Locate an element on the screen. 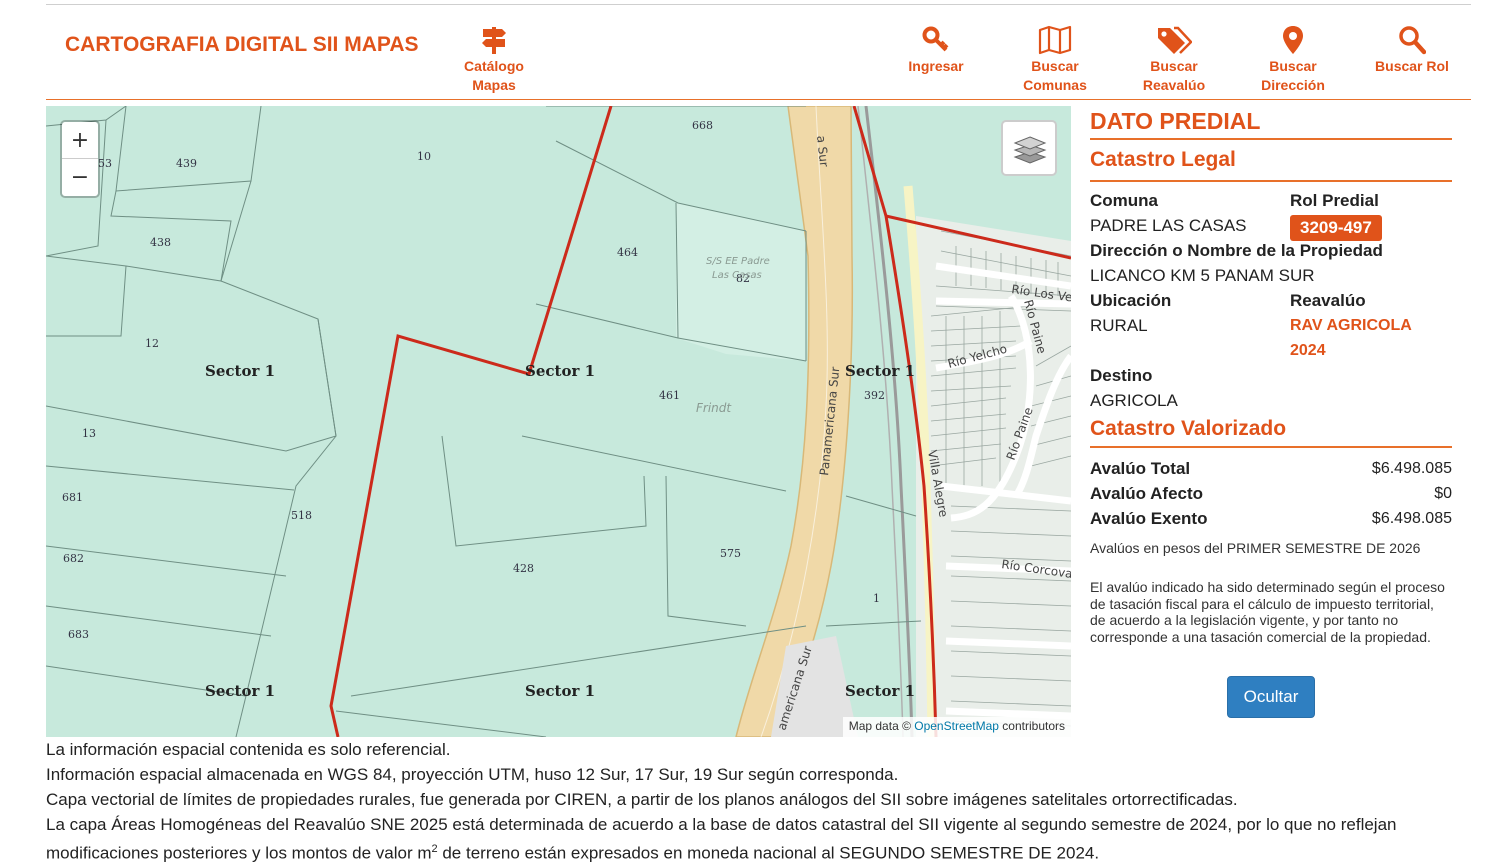 This screenshot has height=866, width=1507. comuna-label: Comuna is located at coordinates (1124, 200).